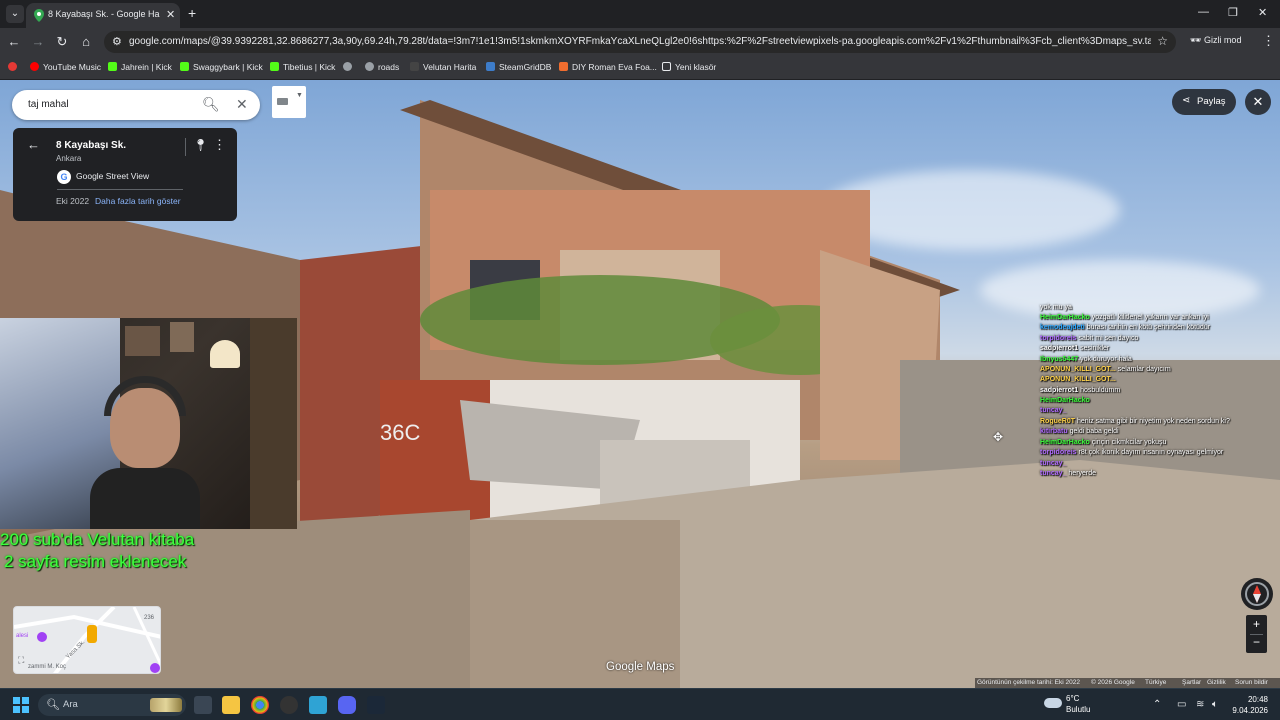 This screenshot has width=1280, height=720. Describe the element at coordinates (289, 102) in the screenshot. I see `keyboard-input-button: ▼` at that location.